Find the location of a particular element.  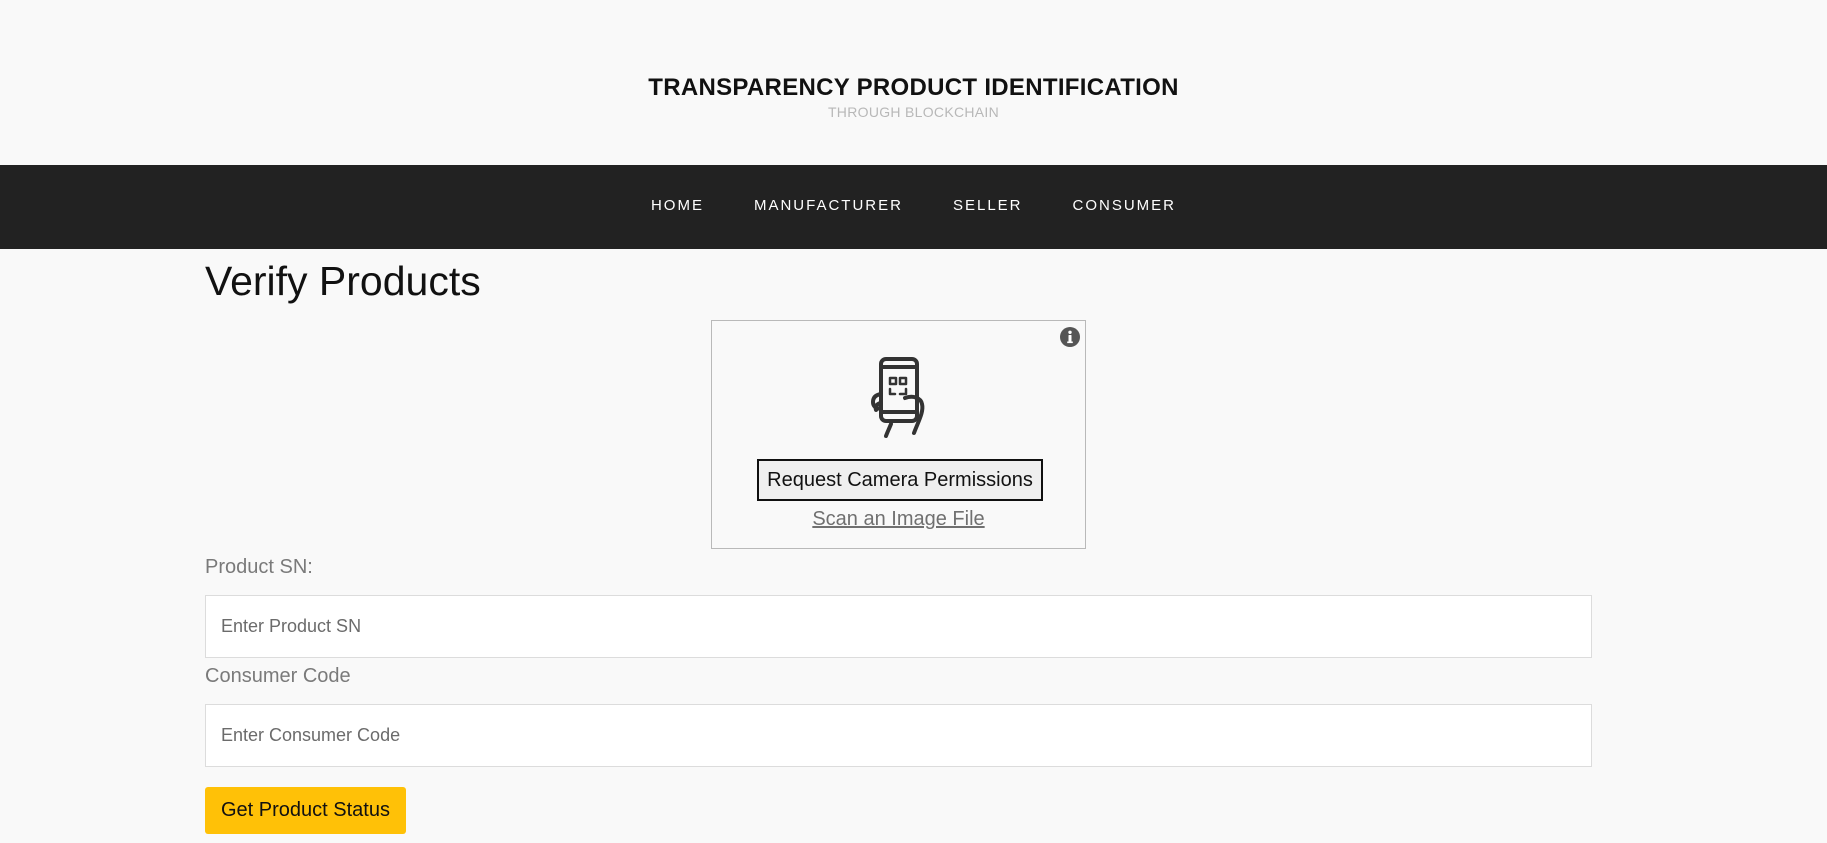

main-navbar: HOME MANUFACTURER SELLER CONSUMER is located at coordinates (913, 207).